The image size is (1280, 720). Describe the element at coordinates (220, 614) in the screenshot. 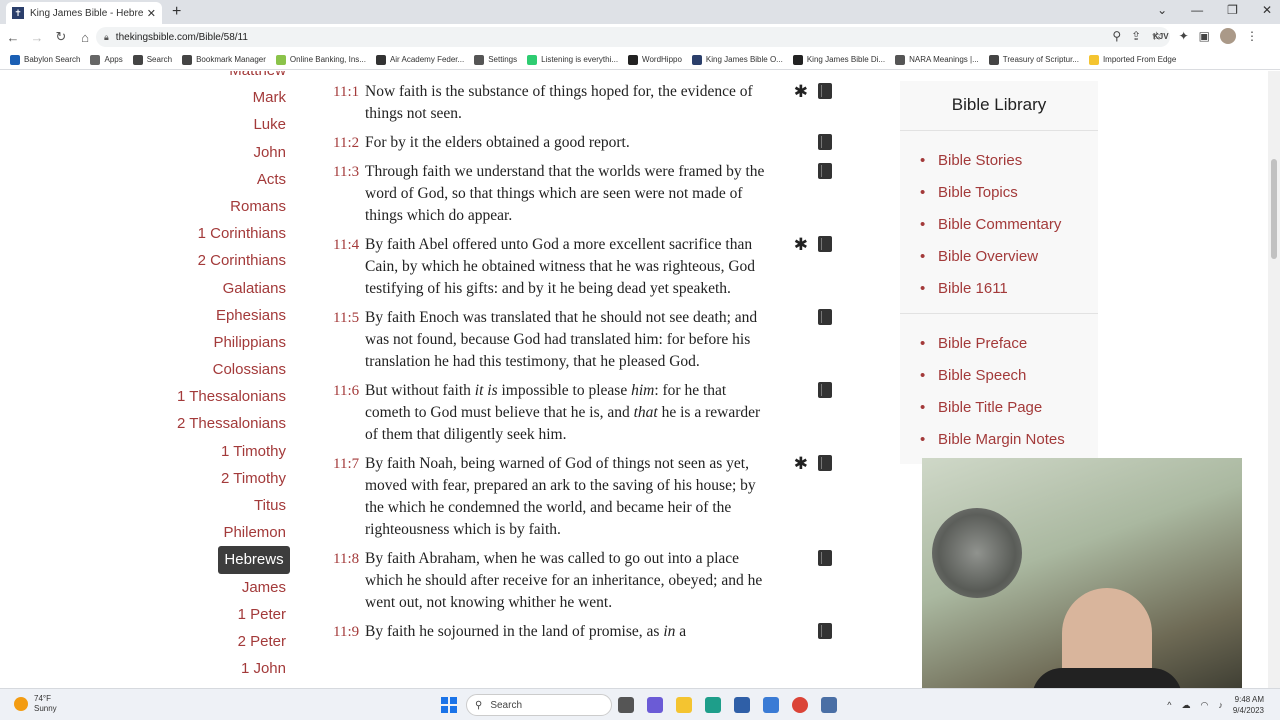

I see `book-link: 1 Peter` at that location.